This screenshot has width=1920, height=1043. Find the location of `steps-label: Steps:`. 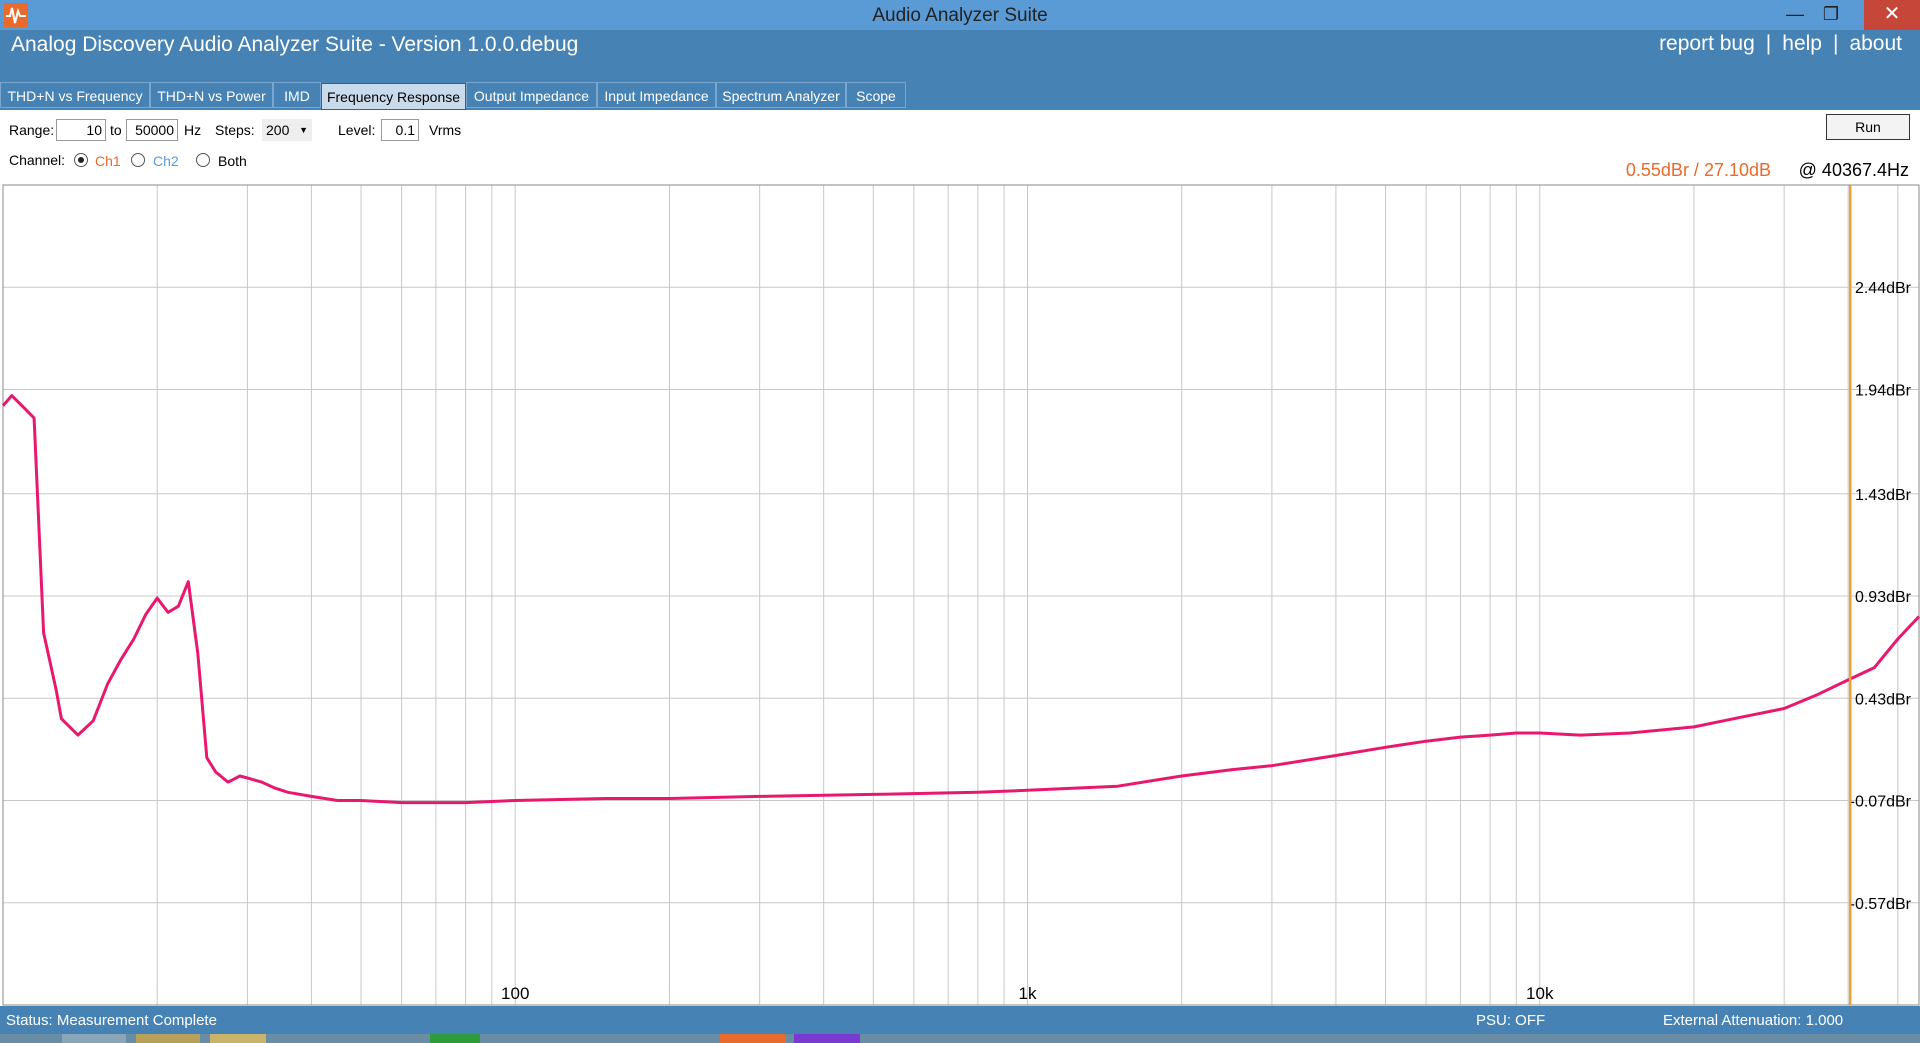

steps-label: Steps: is located at coordinates (235, 130).